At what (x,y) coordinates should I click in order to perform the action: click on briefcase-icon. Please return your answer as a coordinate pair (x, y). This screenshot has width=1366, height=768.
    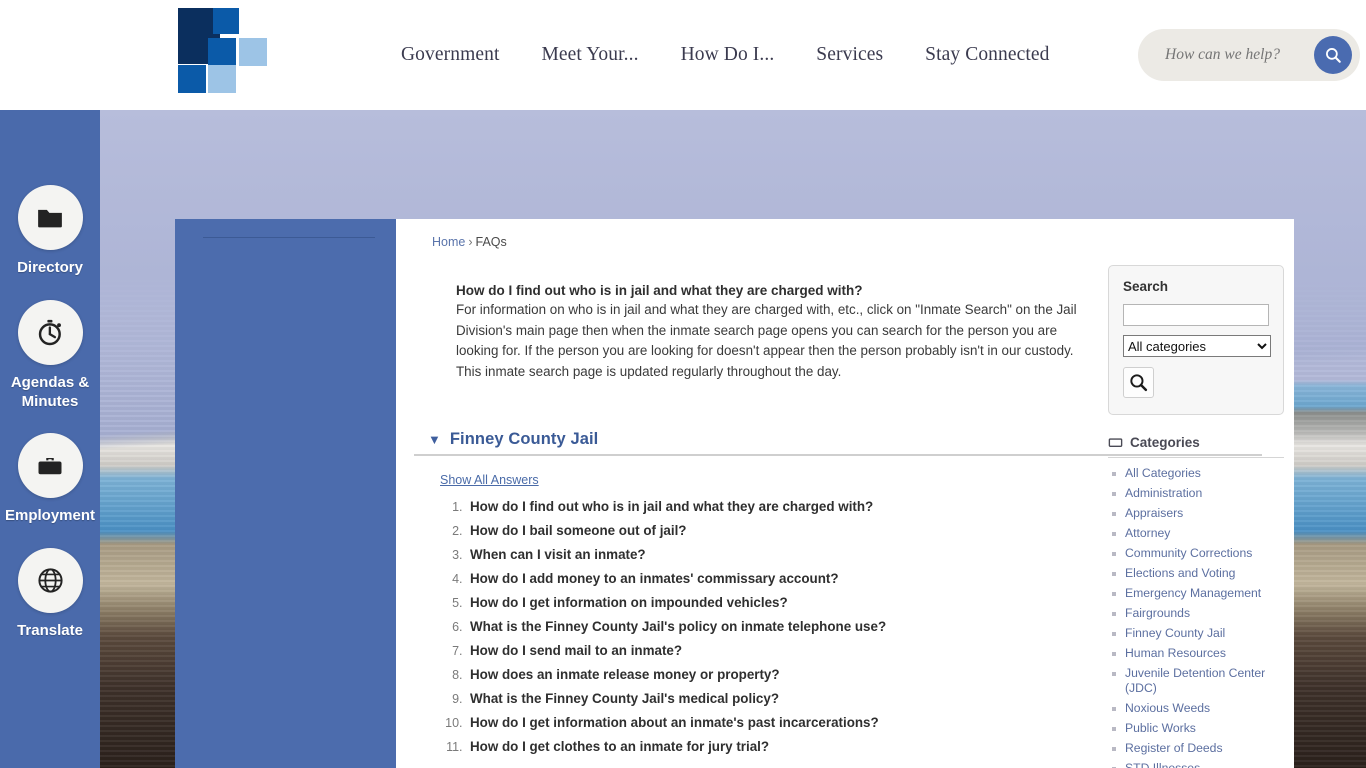
    Looking at the image, I should click on (50, 465).